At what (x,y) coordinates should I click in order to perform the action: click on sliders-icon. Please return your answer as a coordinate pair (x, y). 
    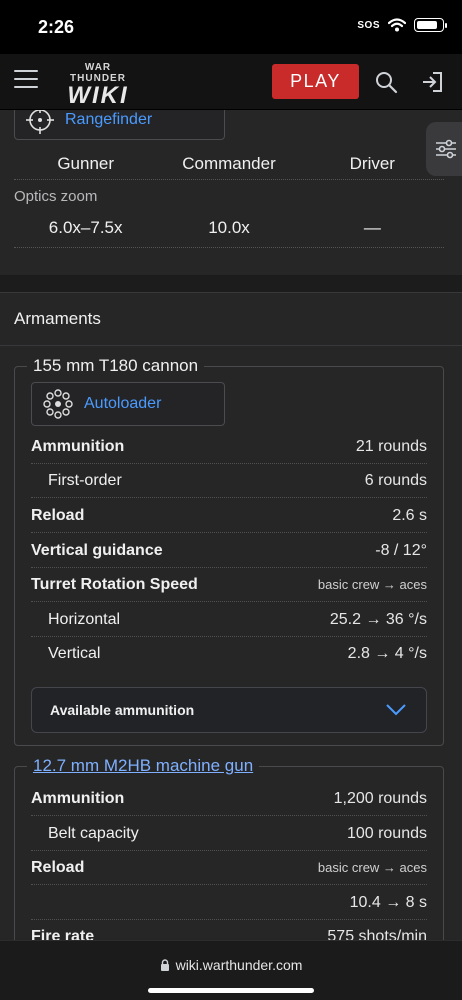
    Looking at the image, I should click on (446, 149).